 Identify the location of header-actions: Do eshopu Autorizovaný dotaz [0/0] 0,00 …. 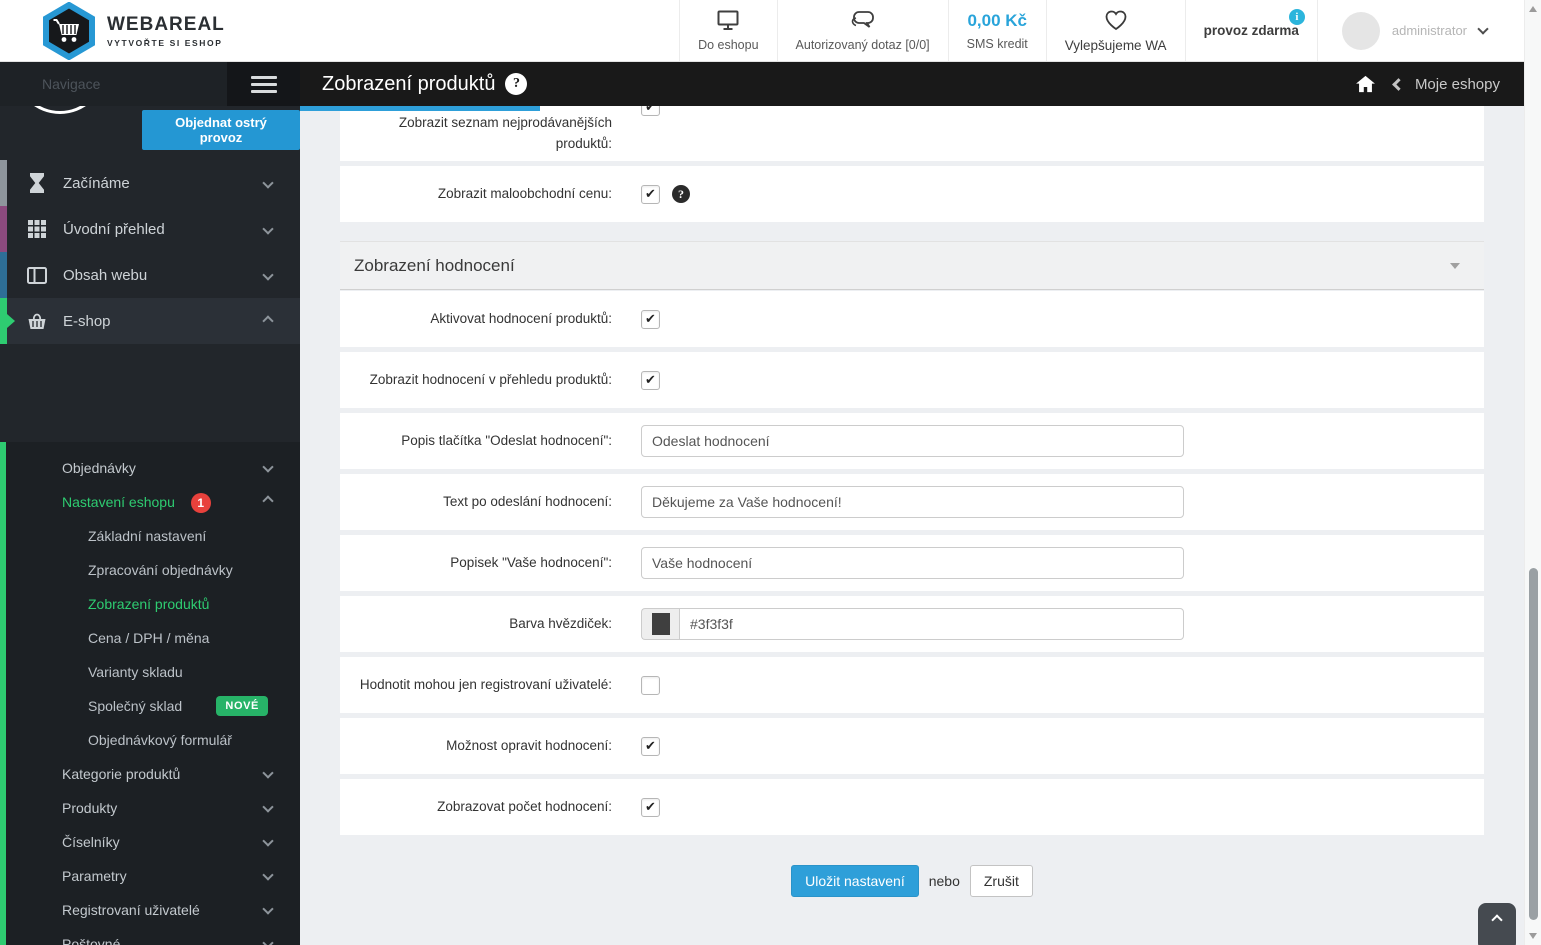
(1095, 30).